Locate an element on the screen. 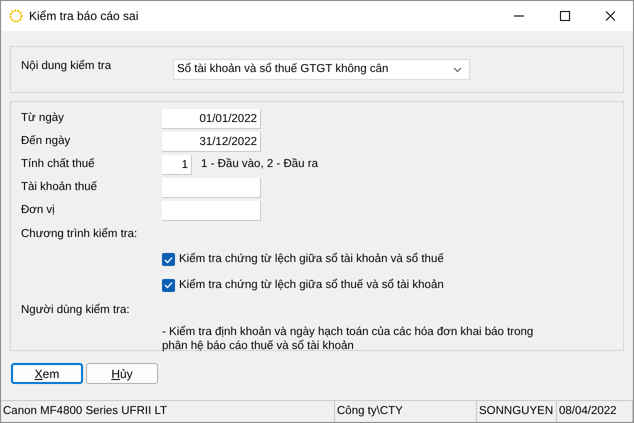 The width and height of the screenshot is (634, 423). status-text: Canon MF4800 Series UFRII LT is located at coordinates (168, 411).